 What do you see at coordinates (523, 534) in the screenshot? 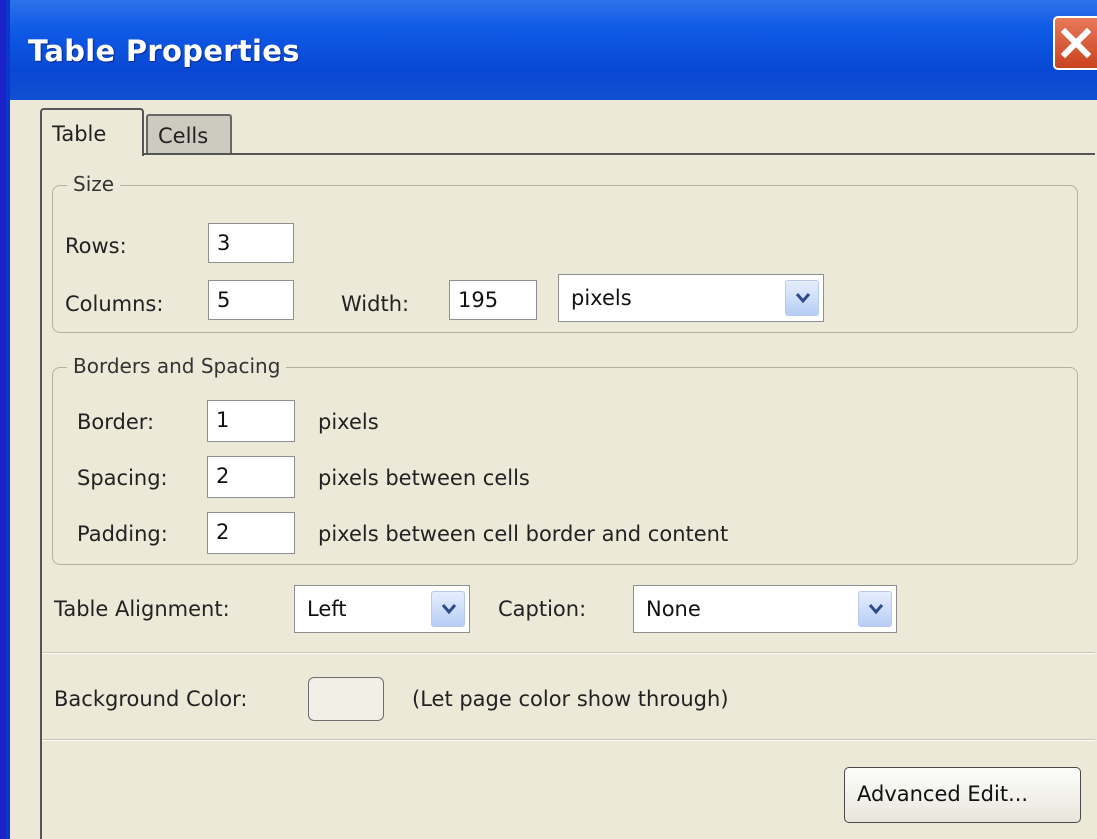
I see `padding-unit: pixels between cell border and content` at bounding box center [523, 534].